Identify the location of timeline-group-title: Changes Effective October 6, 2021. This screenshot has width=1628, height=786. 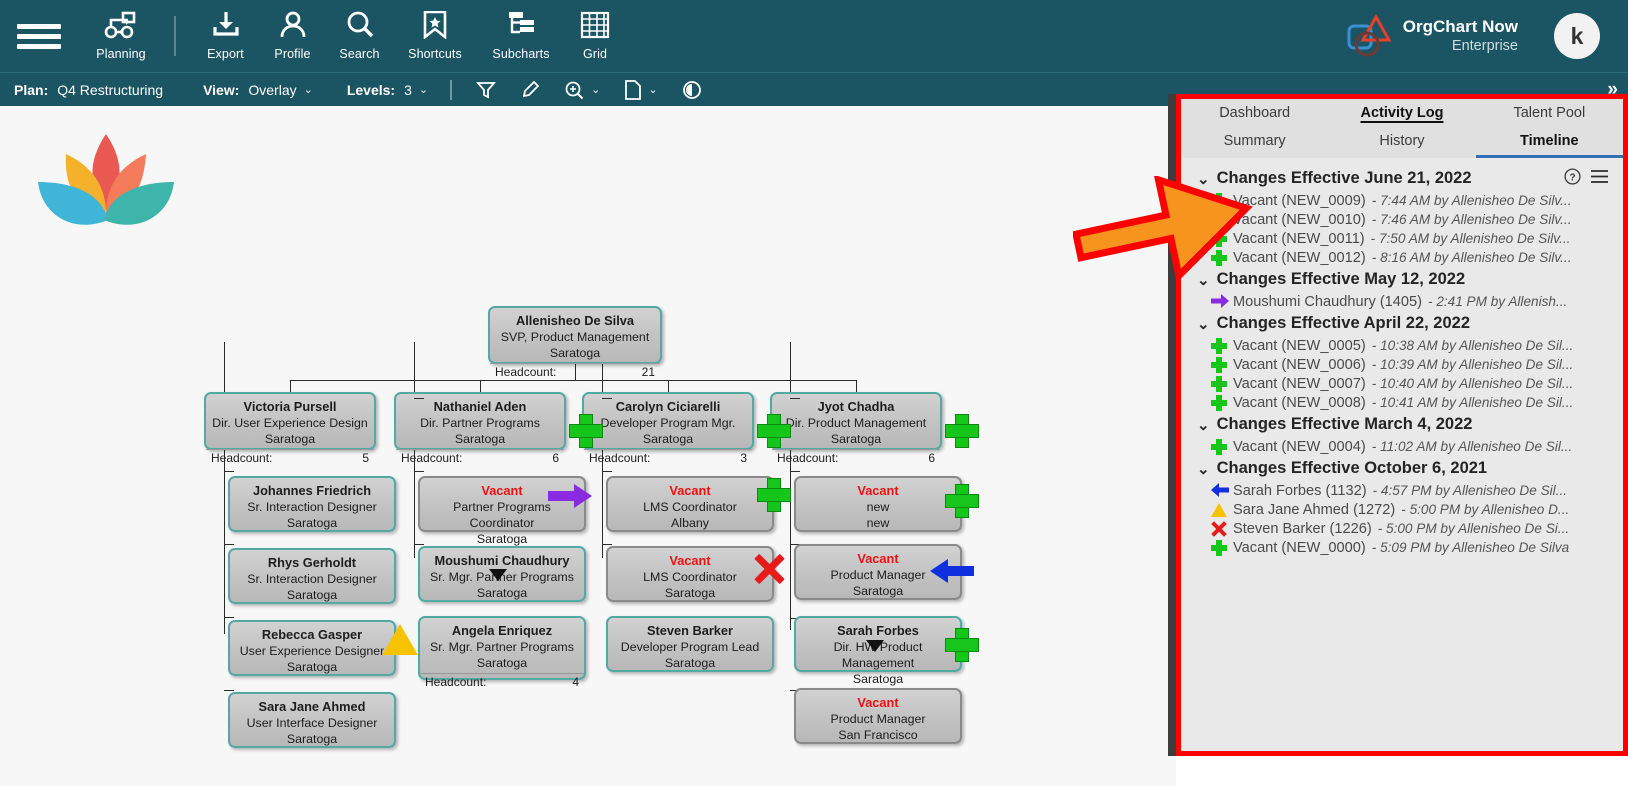
(1352, 468).